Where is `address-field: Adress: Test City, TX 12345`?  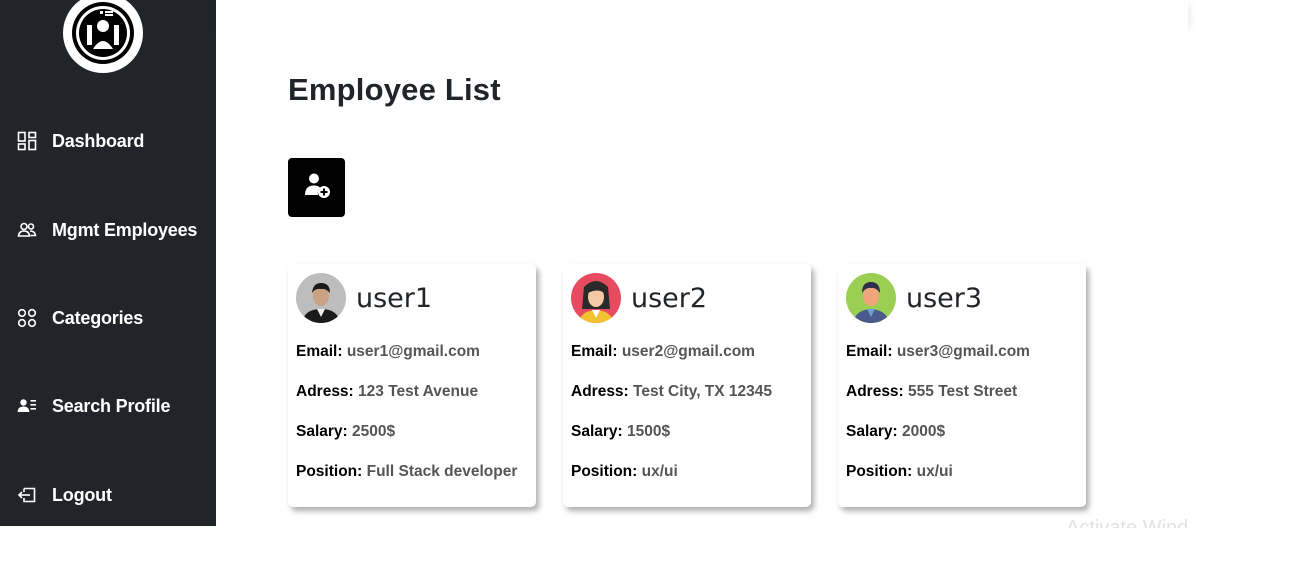 address-field: Adress: Test City, TX 12345 is located at coordinates (672, 391).